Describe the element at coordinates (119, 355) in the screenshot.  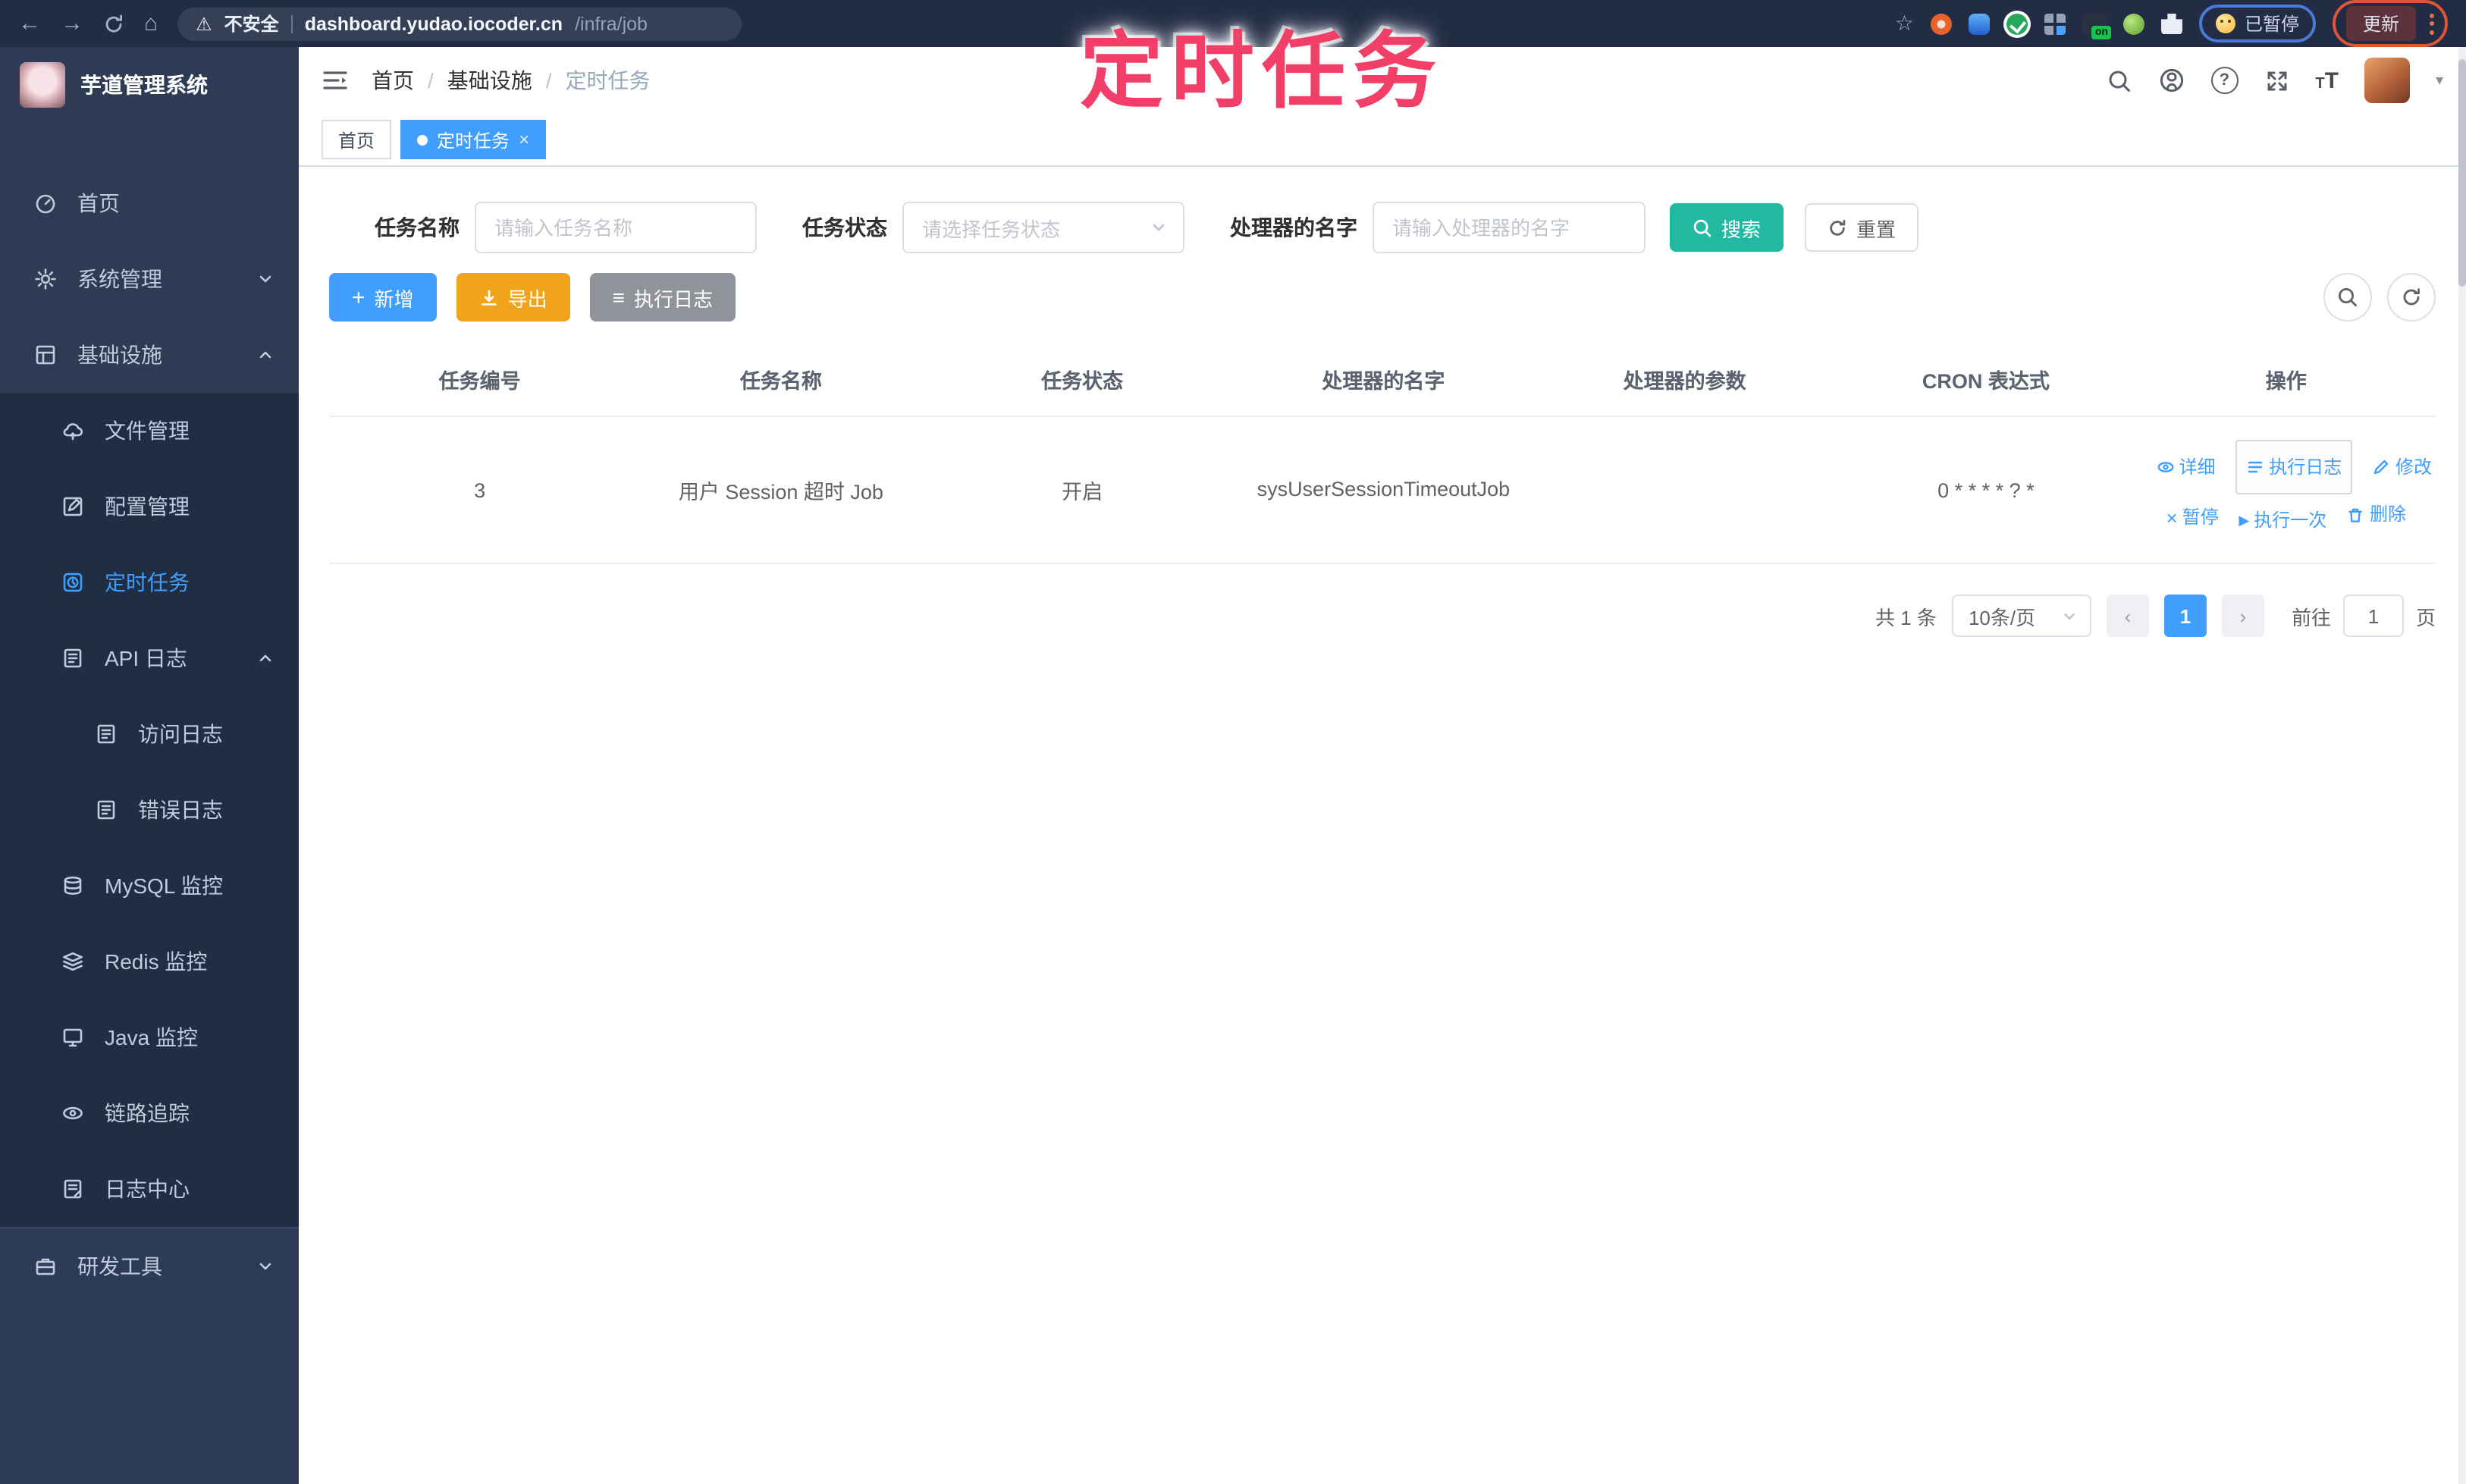
I see `sidebar-item-label: 基础设施` at that location.